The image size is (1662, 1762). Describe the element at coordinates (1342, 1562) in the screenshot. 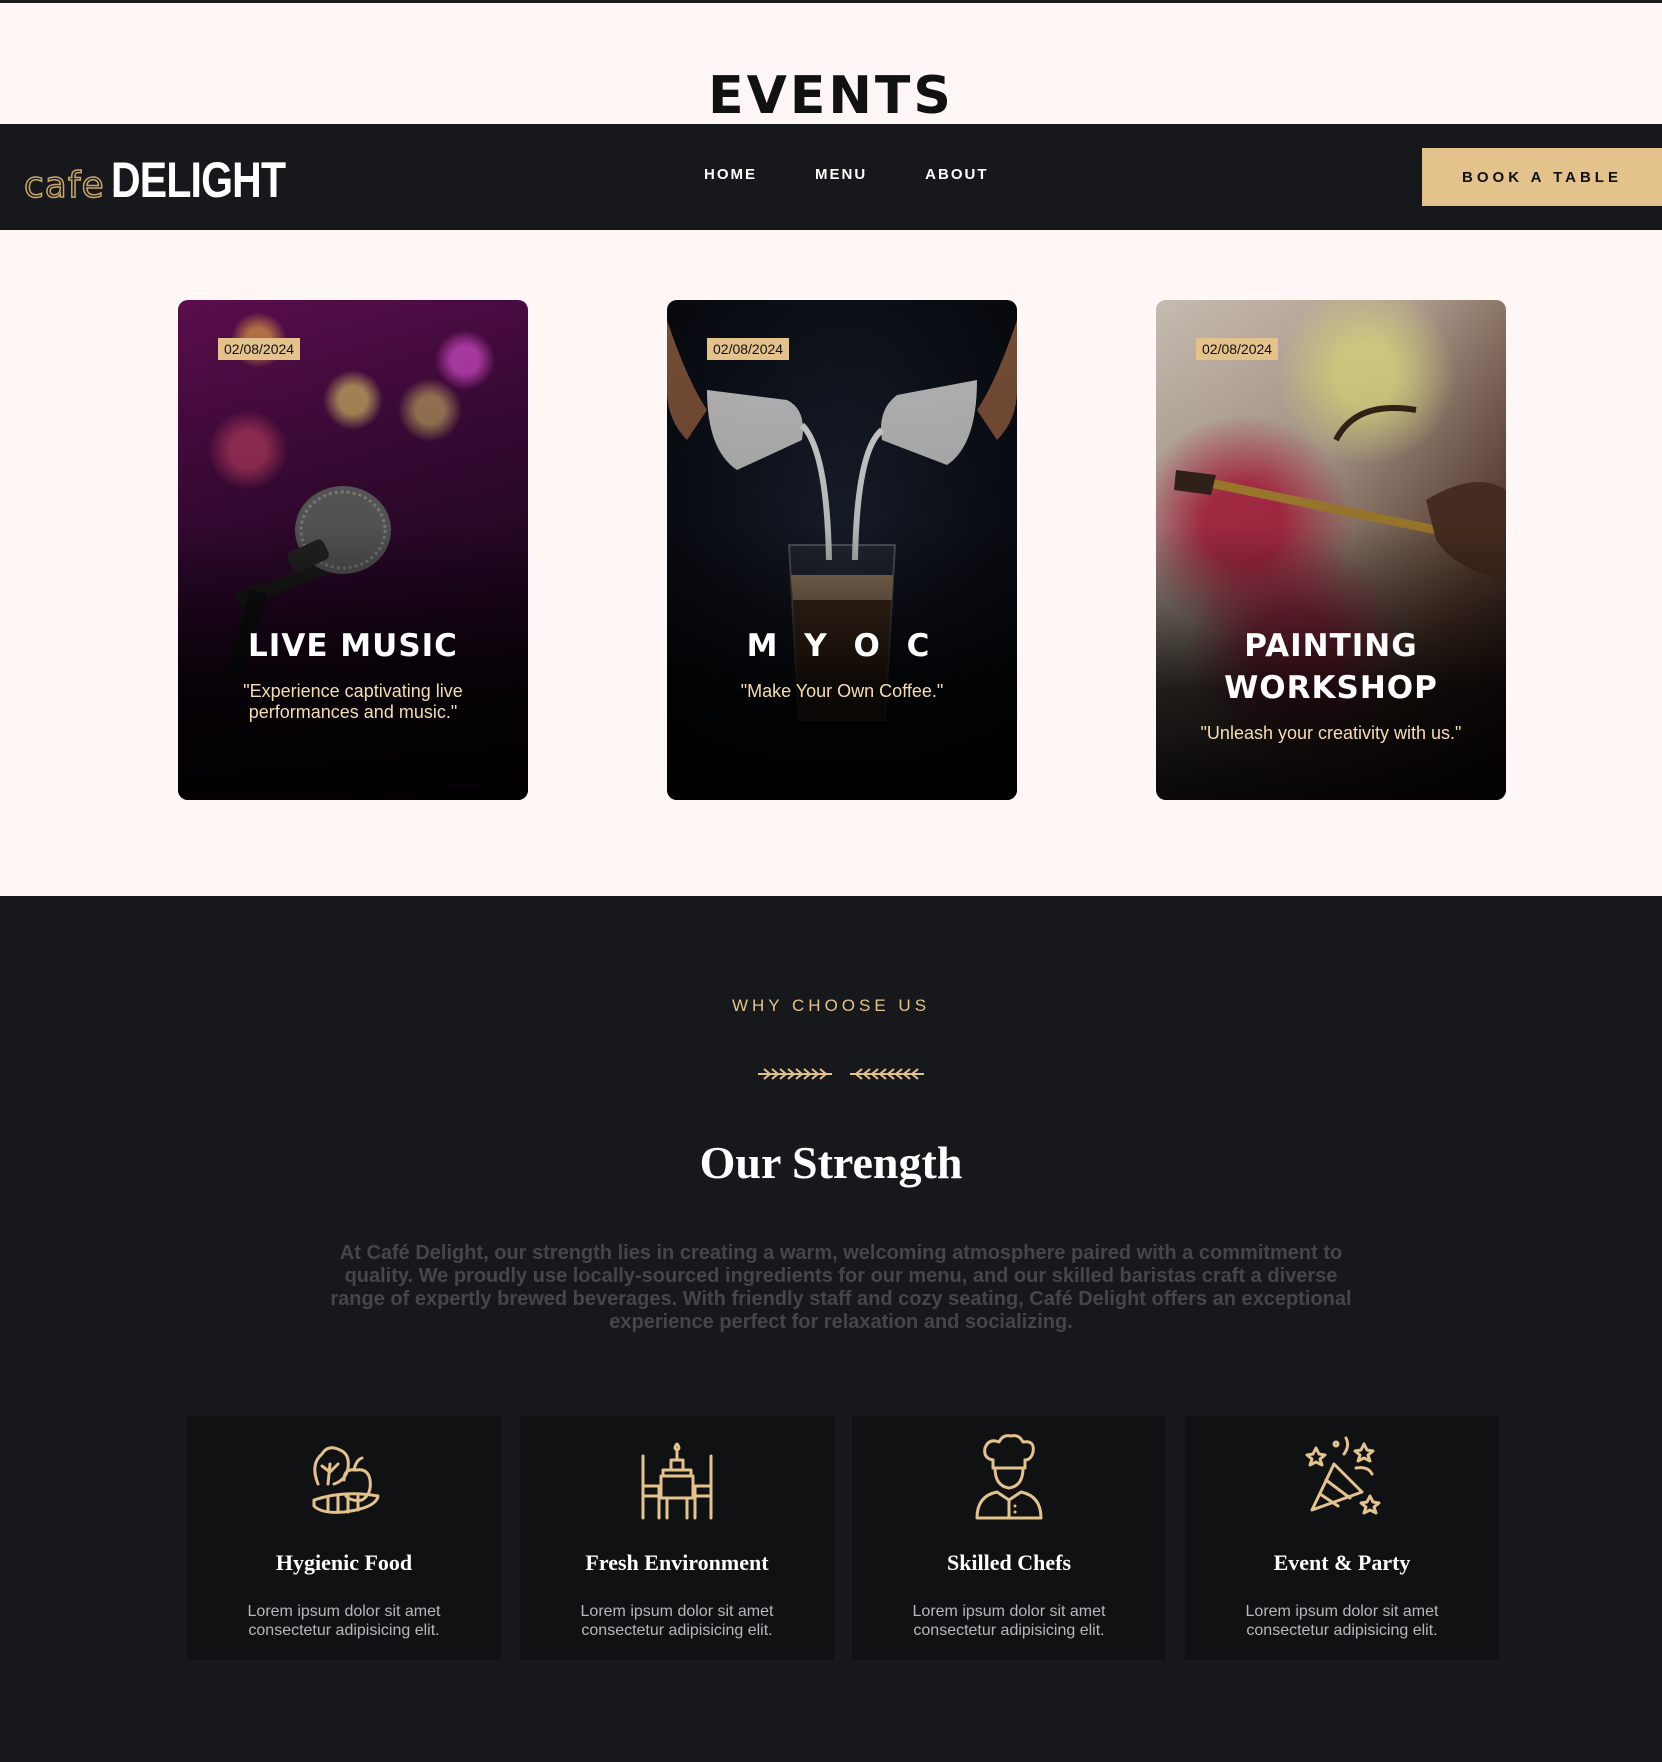

I see `feature-title: Event & Party` at that location.